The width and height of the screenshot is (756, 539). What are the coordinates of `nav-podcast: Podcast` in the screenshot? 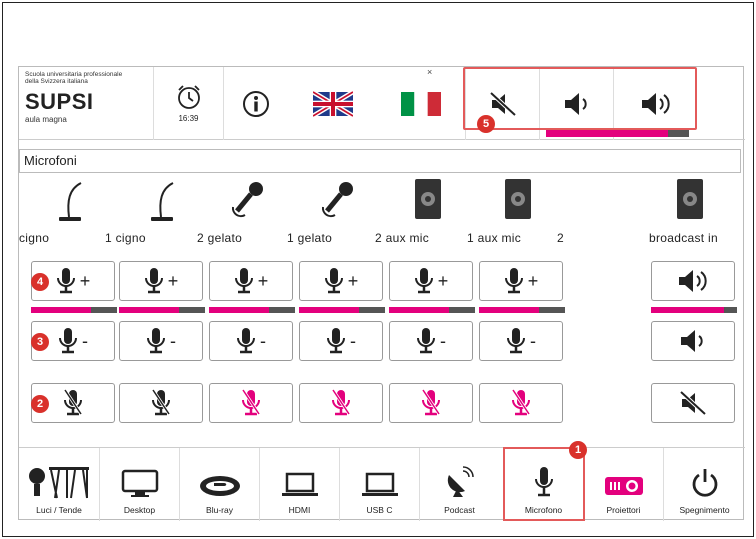 It's located at (459, 484).